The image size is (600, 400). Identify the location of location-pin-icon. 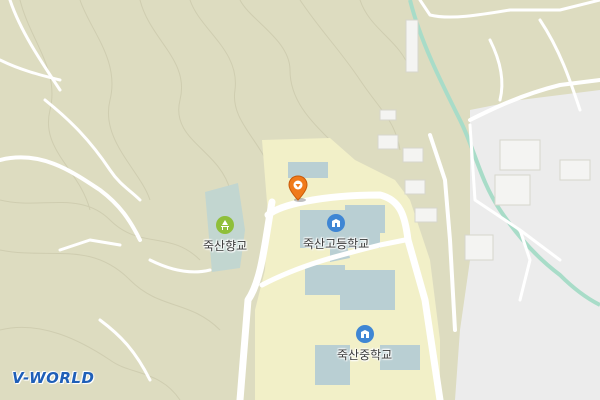
(298, 191).